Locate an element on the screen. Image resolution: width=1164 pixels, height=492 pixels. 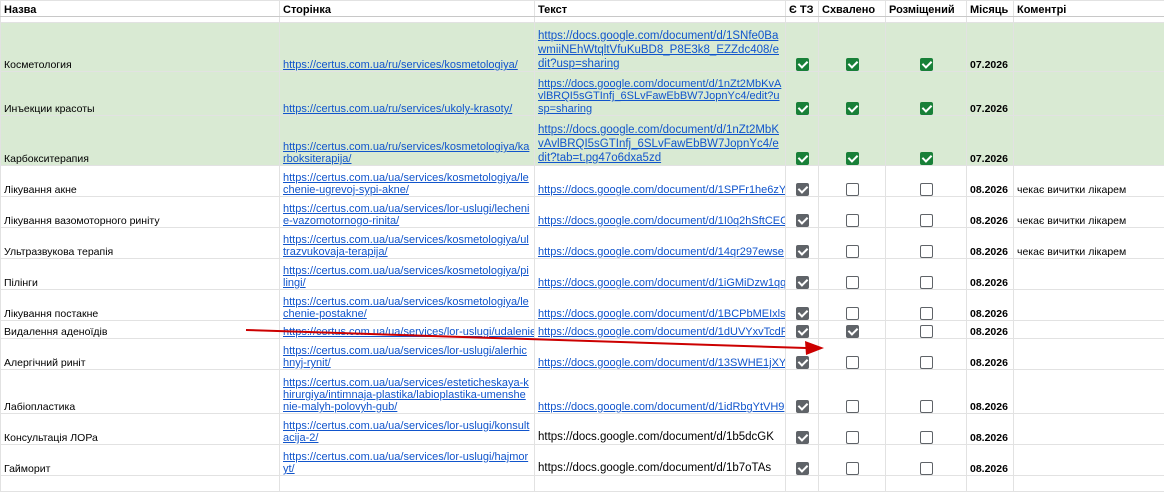
column-header-name: Назва is located at coordinates (140, 8).